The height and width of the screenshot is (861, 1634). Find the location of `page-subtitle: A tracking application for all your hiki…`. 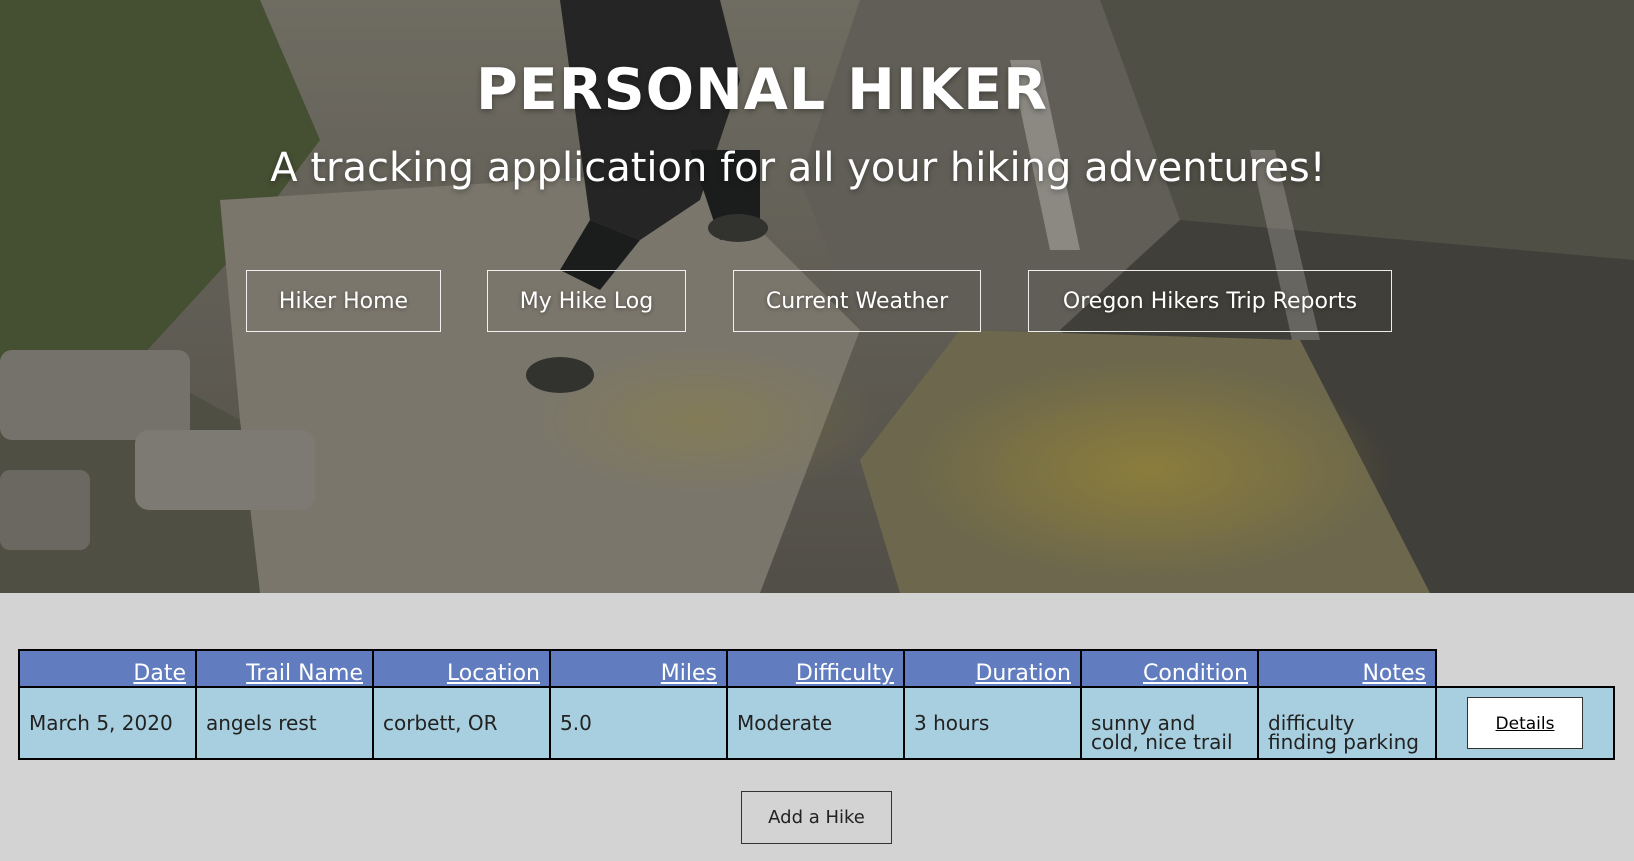

page-subtitle: A tracking application for all your hiki… is located at coordinates (798, 168).